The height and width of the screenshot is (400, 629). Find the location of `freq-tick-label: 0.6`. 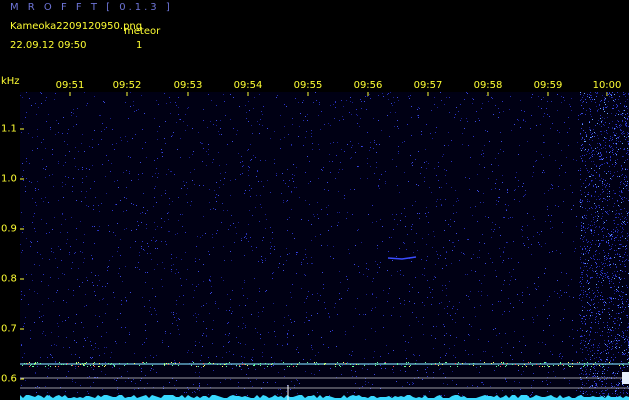

freq-tick-label: 0.6 is located at coordinates (9, 379).